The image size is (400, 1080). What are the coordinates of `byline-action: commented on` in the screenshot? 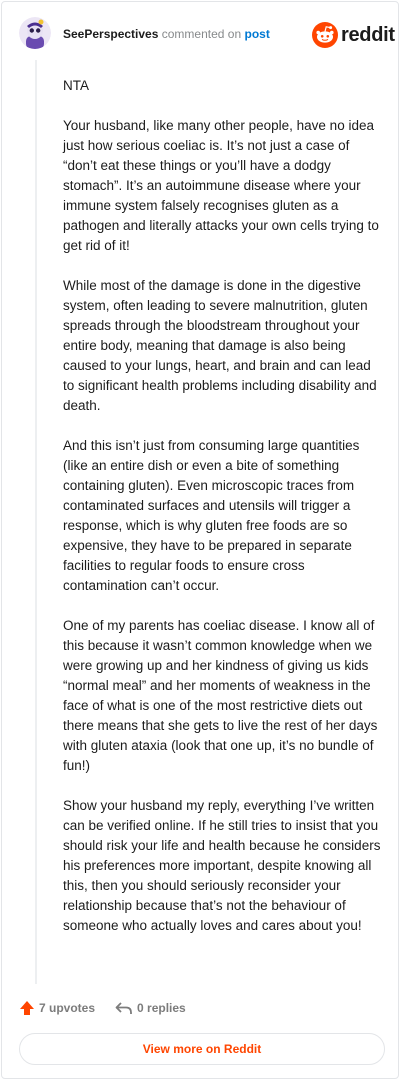 It's located at (201, 34).